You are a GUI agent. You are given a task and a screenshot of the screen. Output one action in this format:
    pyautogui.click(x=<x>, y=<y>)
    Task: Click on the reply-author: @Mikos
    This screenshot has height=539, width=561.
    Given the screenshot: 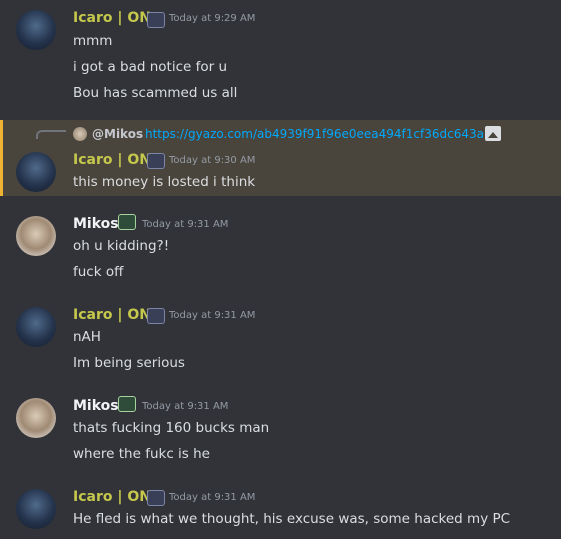 What is the action you would take?
    pyautogui.click(x=117, y=134)
    